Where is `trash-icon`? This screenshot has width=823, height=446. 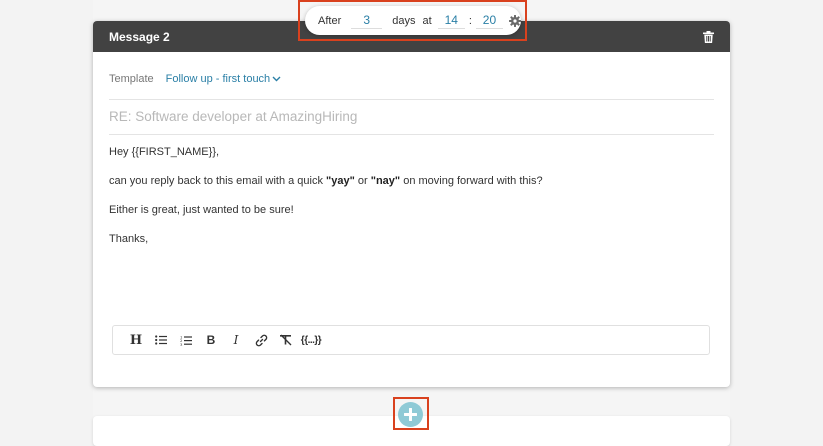 trash-icon is located at coordinates (708, 36).